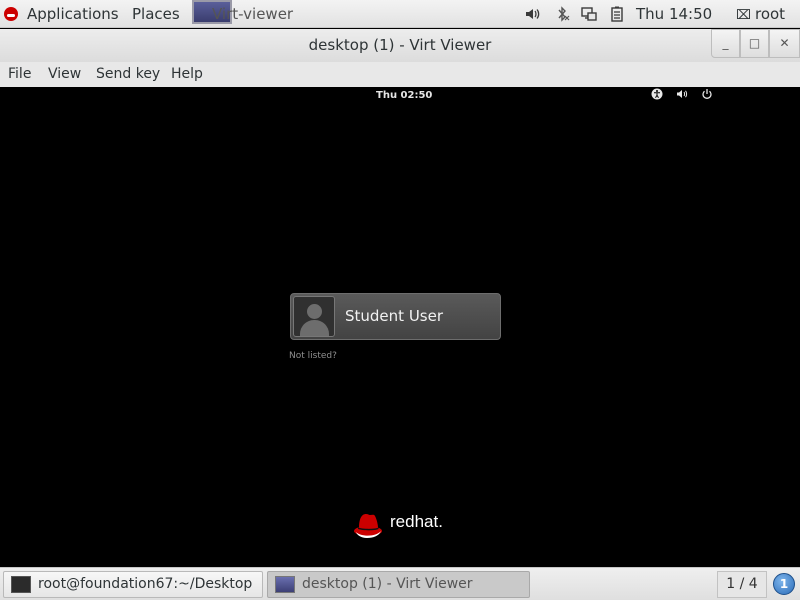  Describe the element at coordinates (253, 14) in the screenshot. I see `virt-viewer-launcher-label: Virt-viewer` at that location.